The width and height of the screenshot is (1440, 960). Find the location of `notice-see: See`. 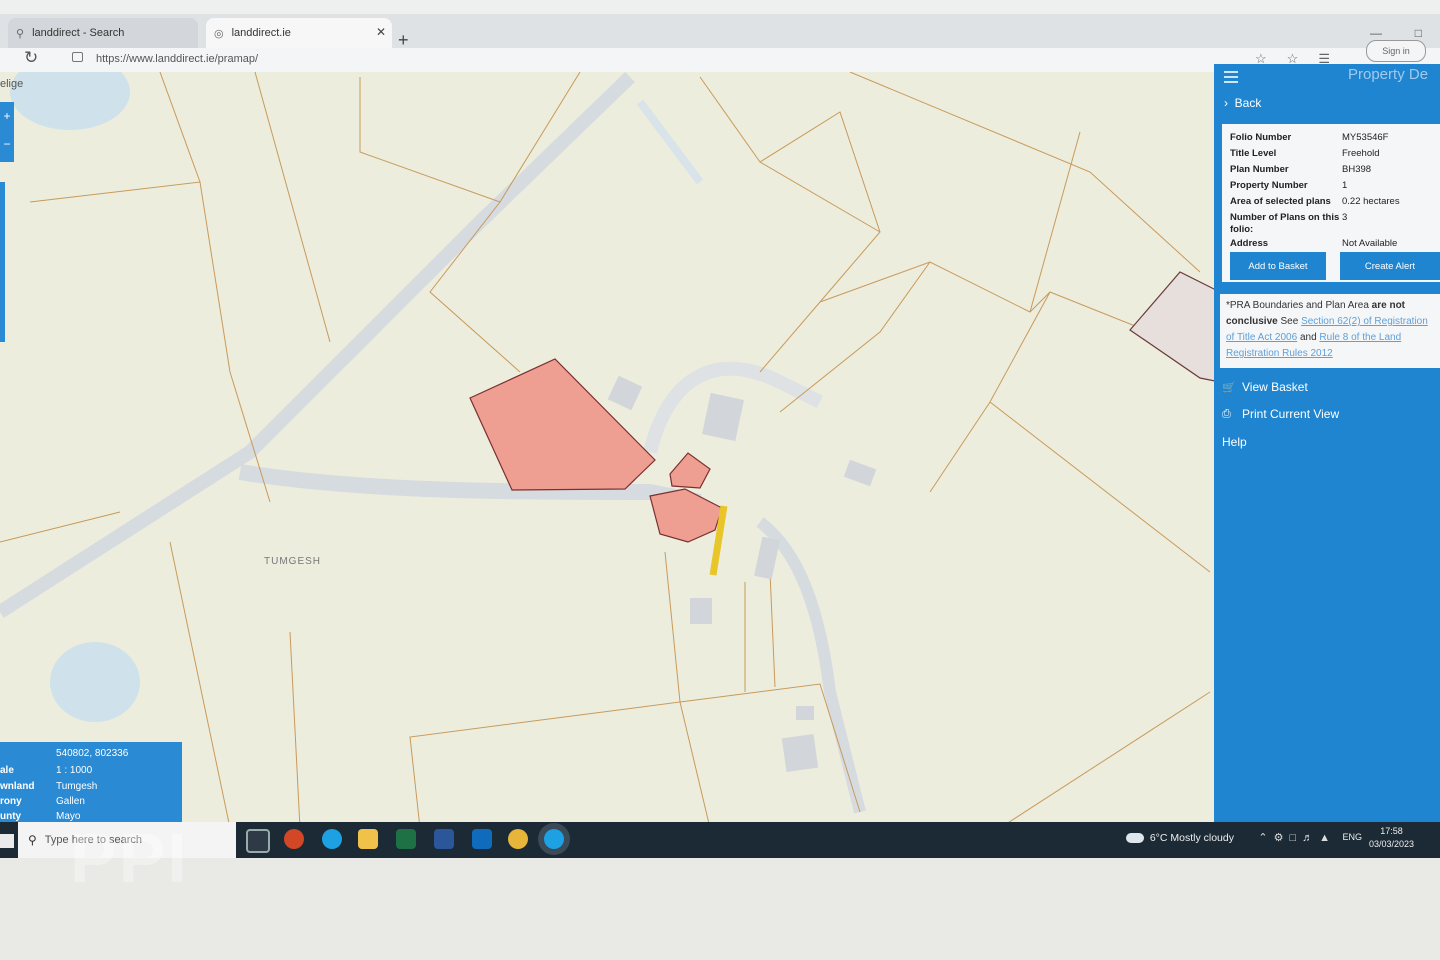

notice-see: See is located at coordinates (1289, 321).